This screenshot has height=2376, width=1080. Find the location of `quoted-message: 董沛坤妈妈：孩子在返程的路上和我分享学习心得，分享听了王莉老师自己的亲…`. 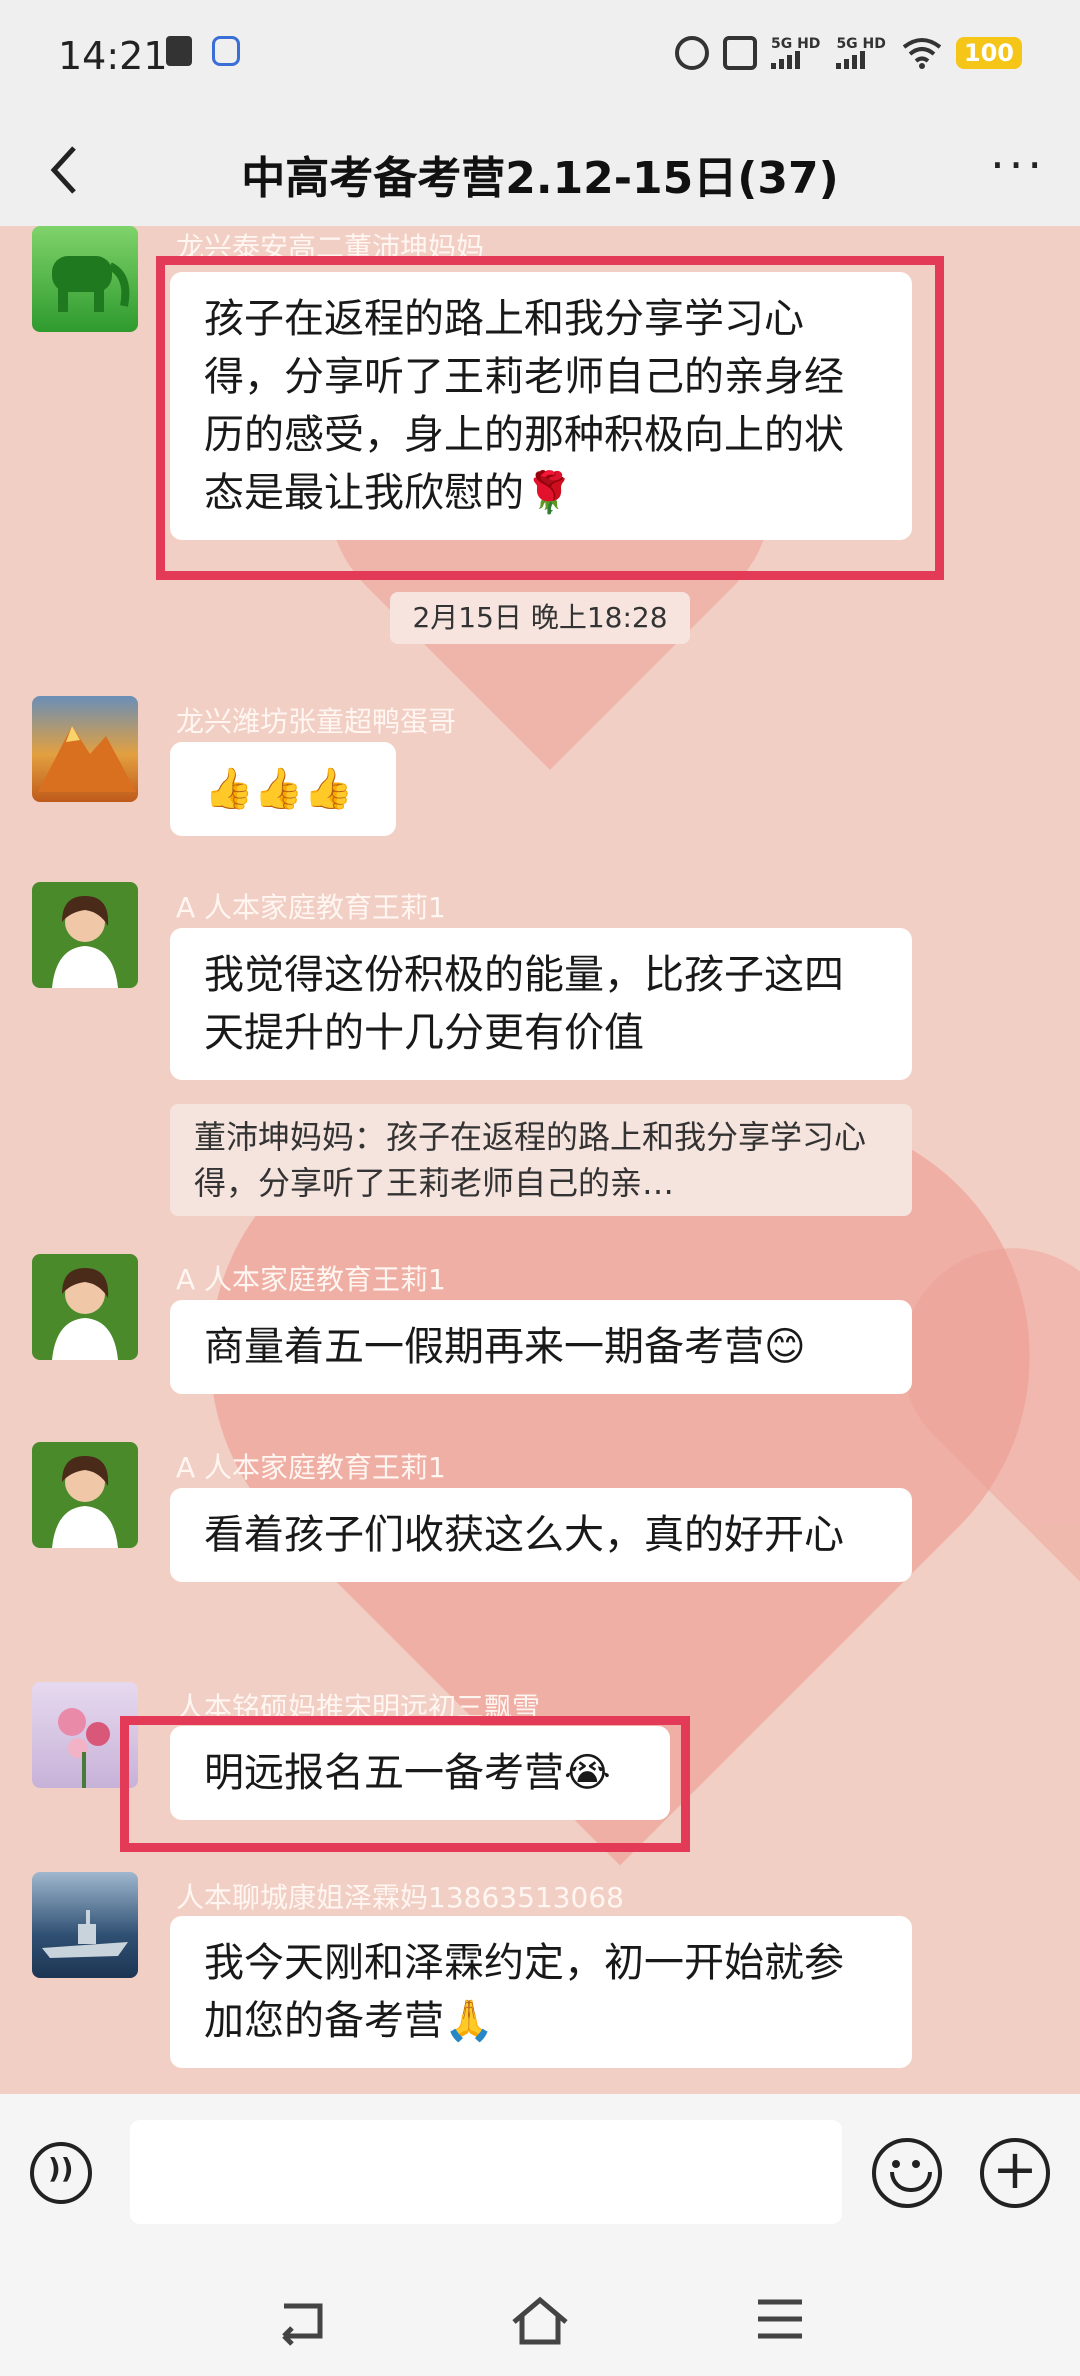

quoted-message: 董沛坤妈妈：孩子在返程的路上和我分享学习心得，分享听了王莉老师自己的亲… is located at coordinates (541, 1160).